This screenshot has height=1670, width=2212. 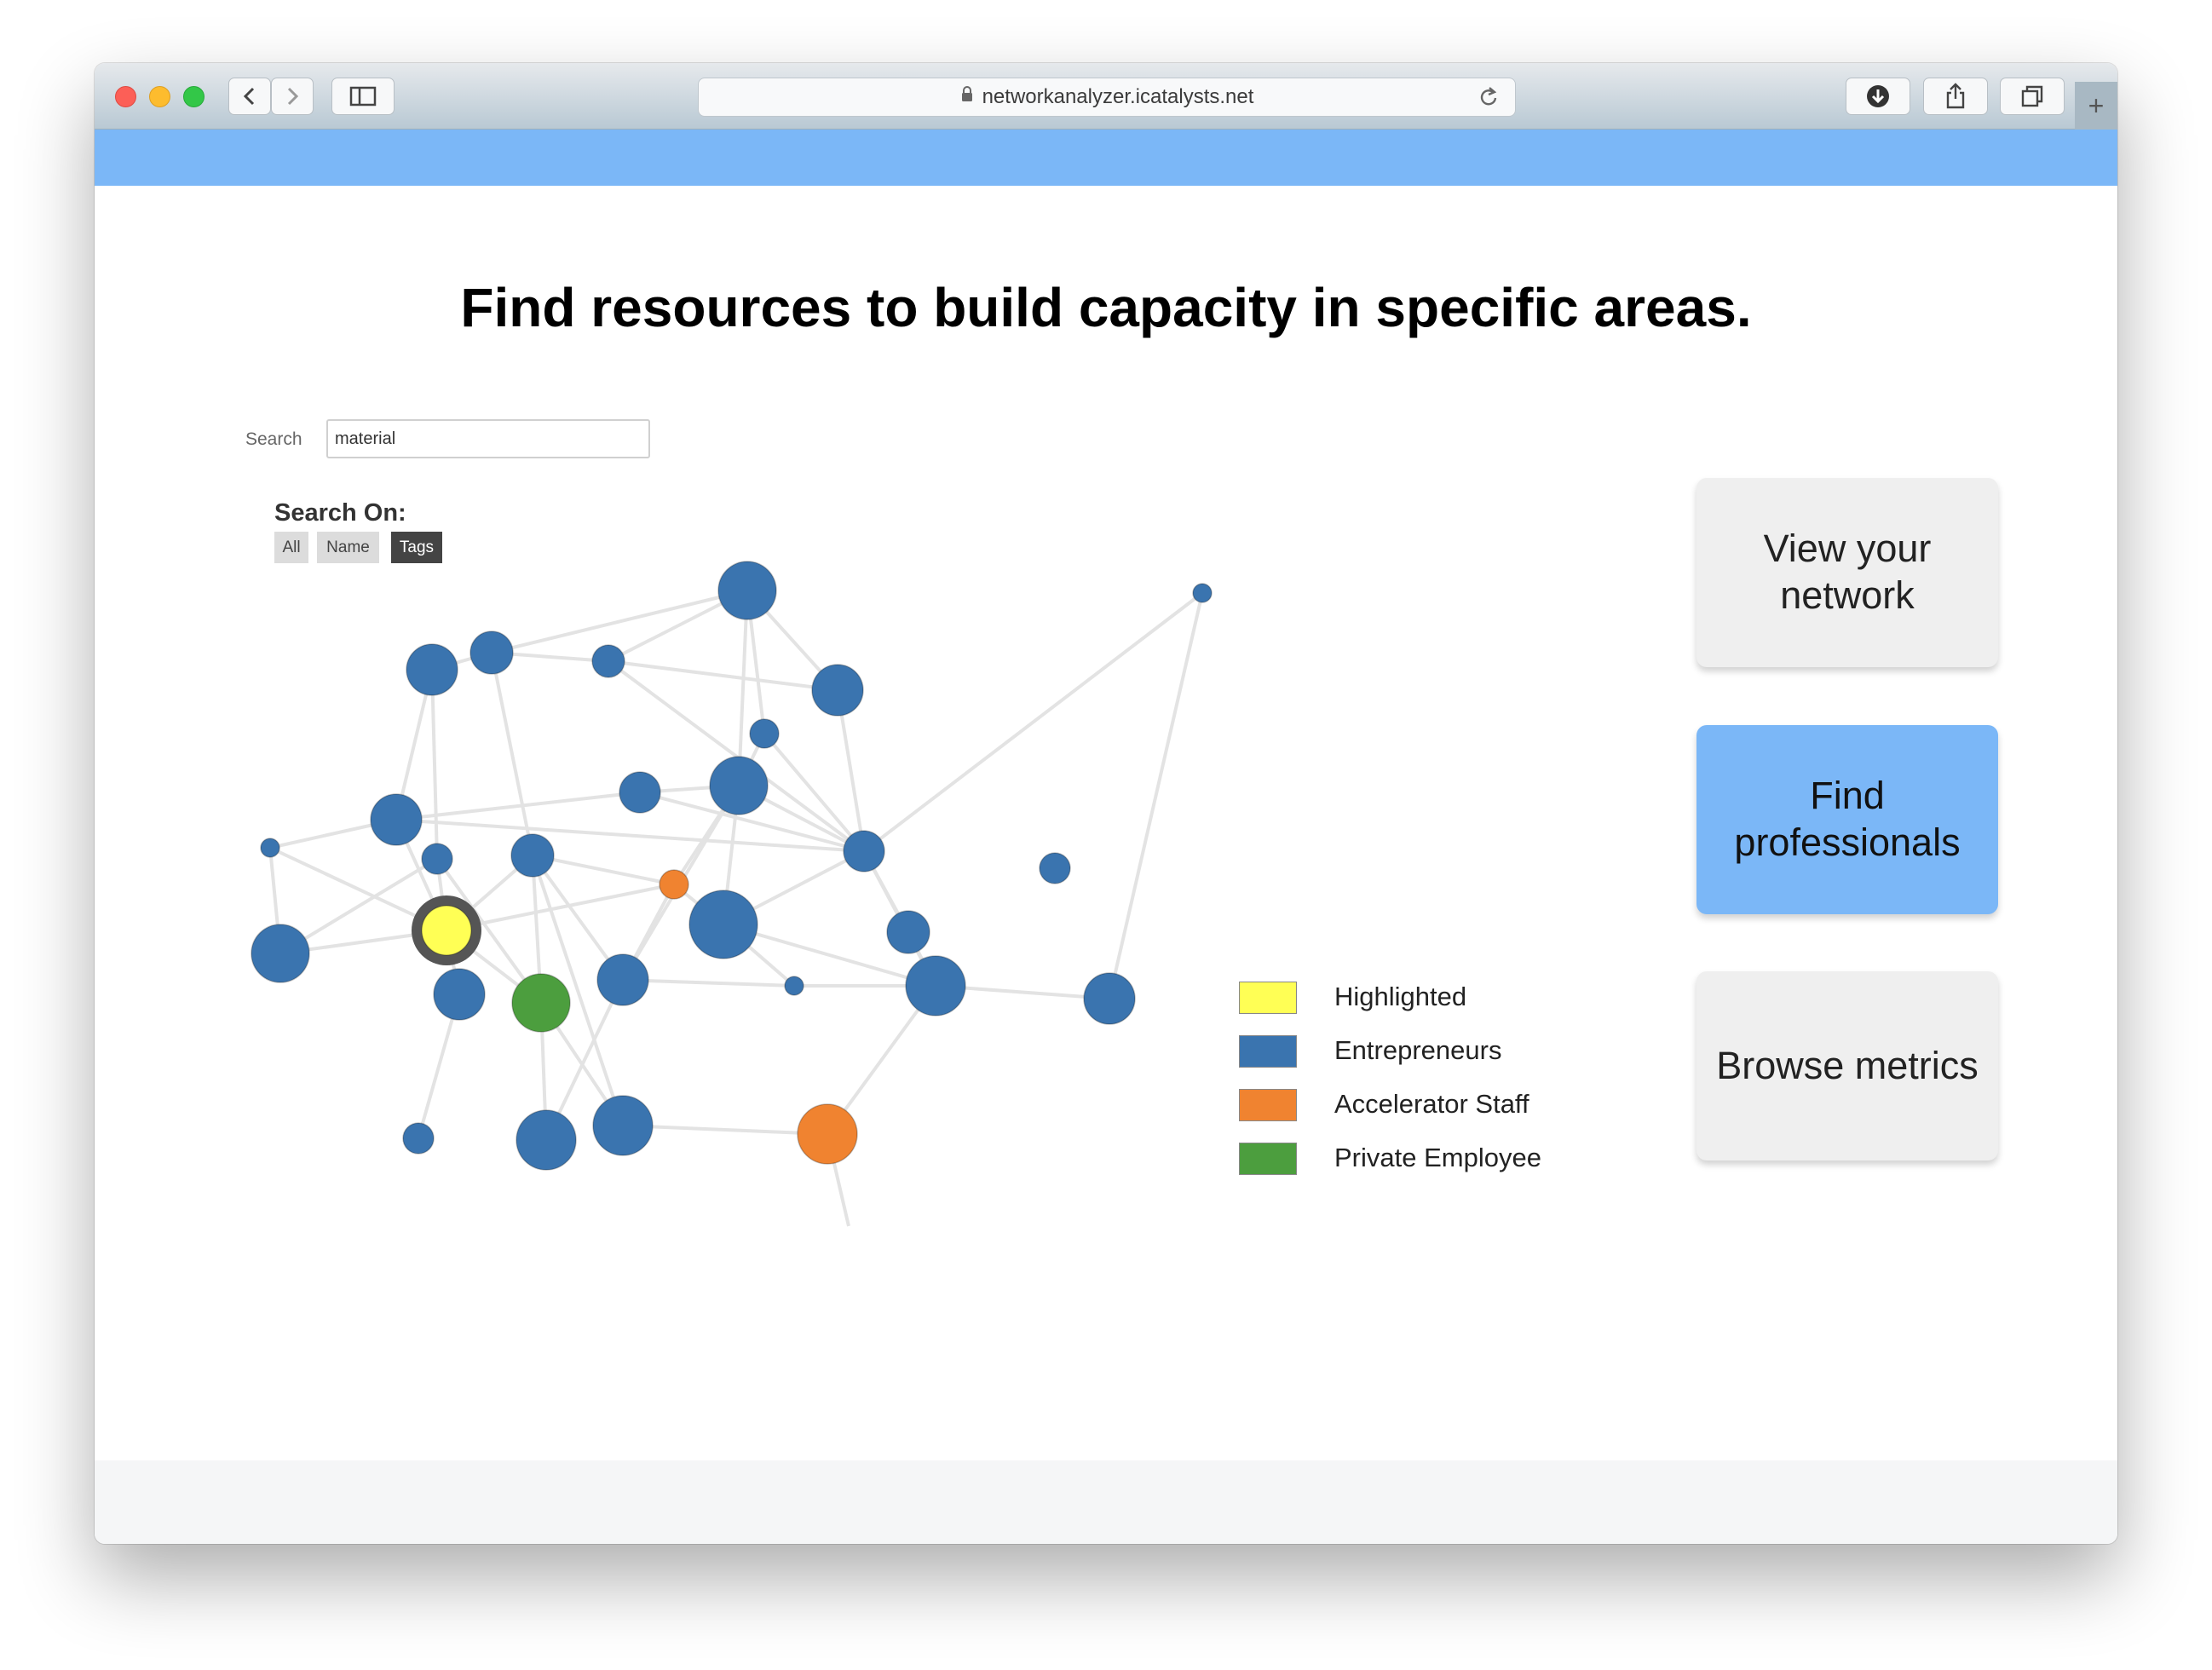 I want to click on legend-label-entrepreneurs: Entrepreneurs, so click(x=1418, y=1050).